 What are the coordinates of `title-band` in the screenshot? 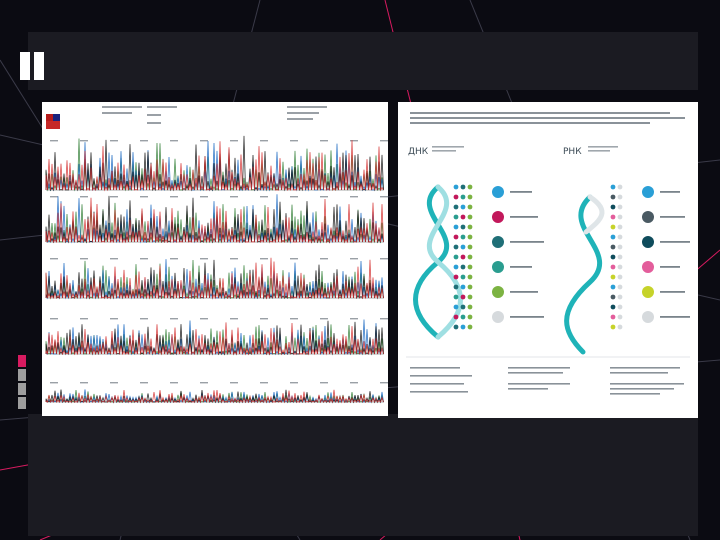 It's located at (363, 61).